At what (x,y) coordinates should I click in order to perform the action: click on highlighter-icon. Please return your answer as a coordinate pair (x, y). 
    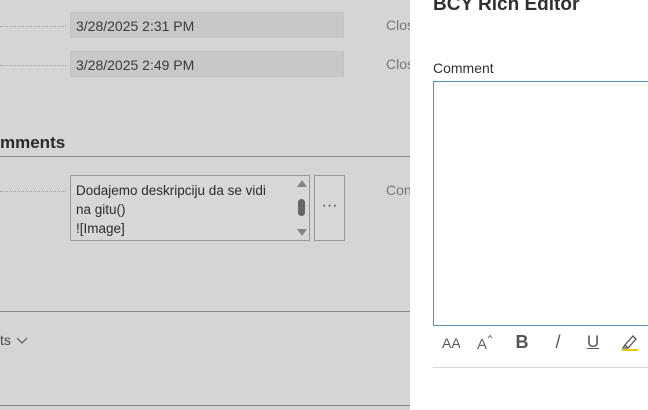
    Looking at the image, I should click on (629, 343).